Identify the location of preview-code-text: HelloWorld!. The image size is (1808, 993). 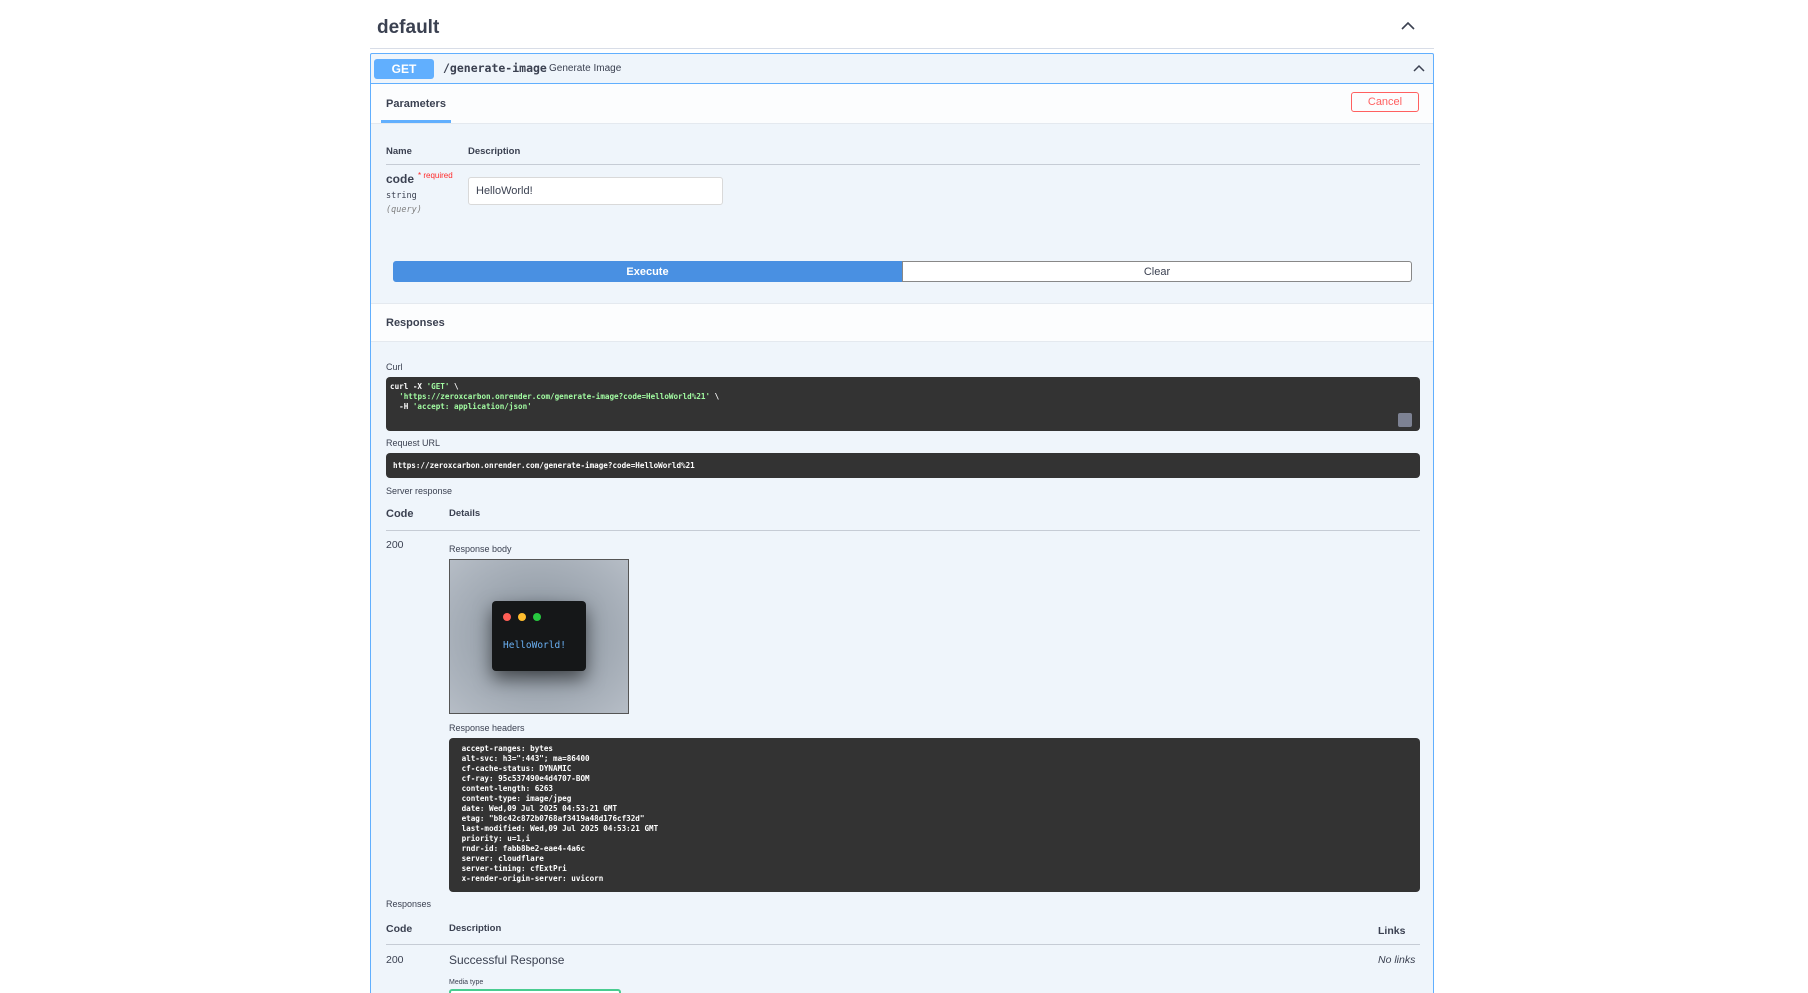
(534, 645).